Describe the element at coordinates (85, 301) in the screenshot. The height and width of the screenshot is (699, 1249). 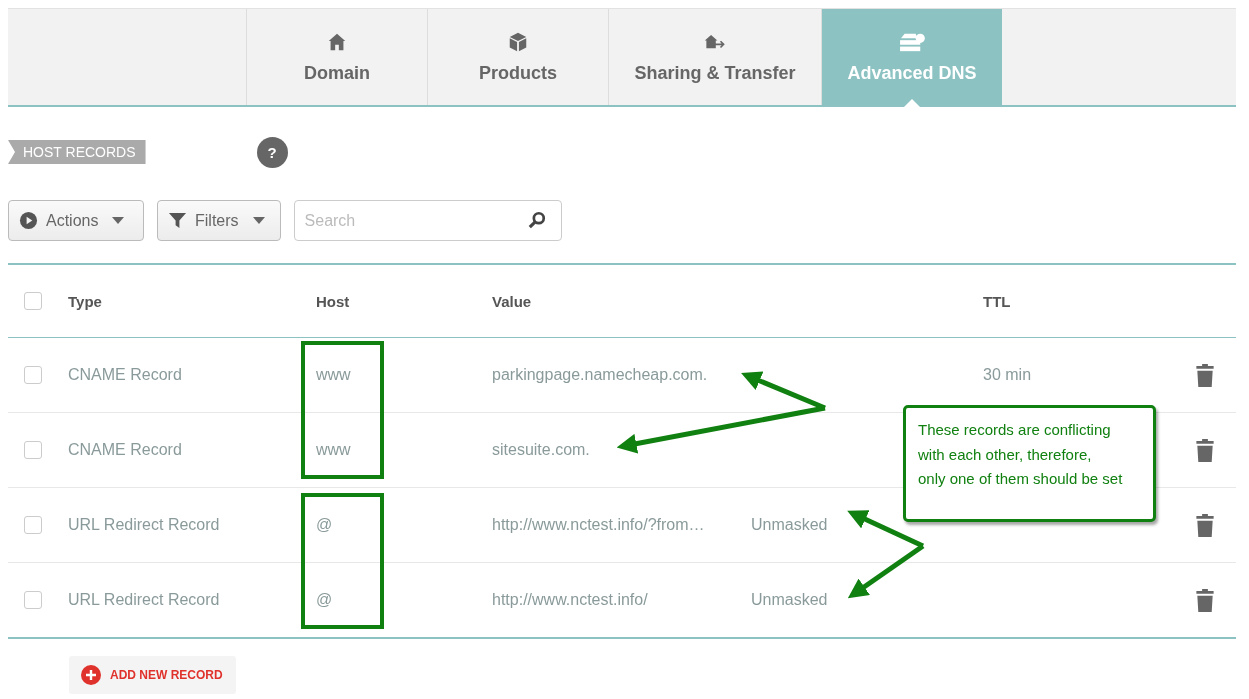
I see `column-header: Type` at that location.